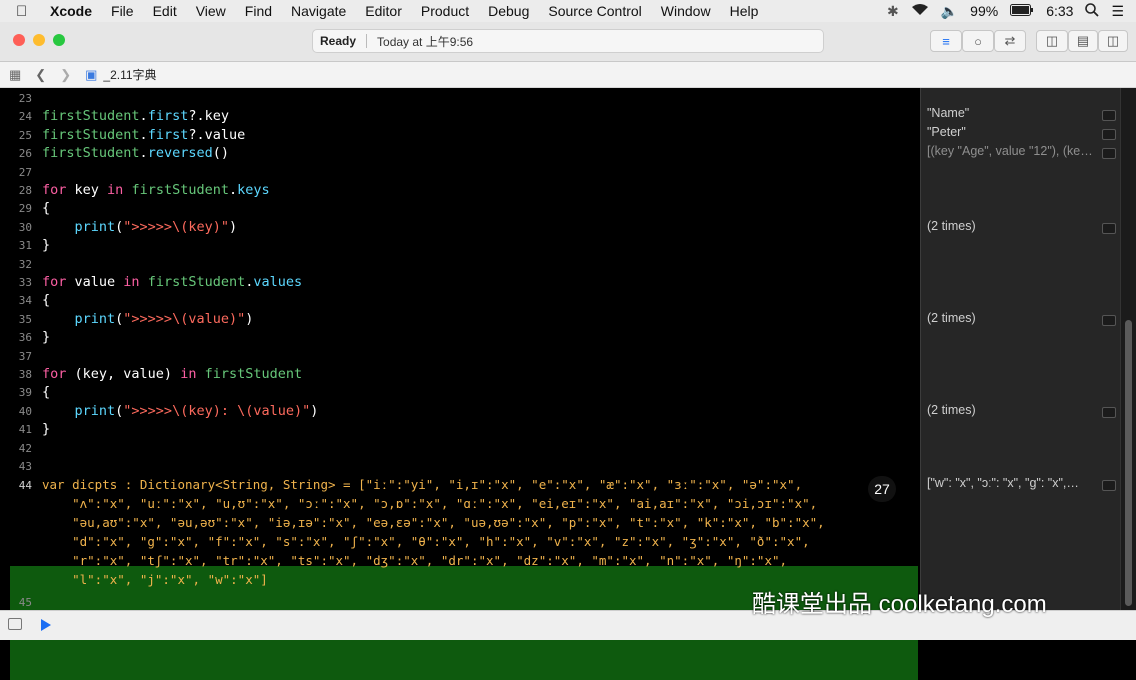 The image size is (1136, 680). Describe the element at coordinates (172, 374) in the screenshot. I see `code-line: for (key, value) in firstStudent` at that location.